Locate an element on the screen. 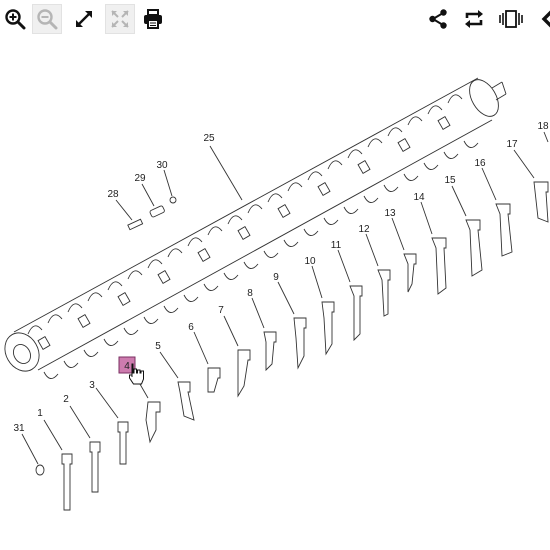 The image size is (550, 550). share-button is located at coordinates (438, 19).